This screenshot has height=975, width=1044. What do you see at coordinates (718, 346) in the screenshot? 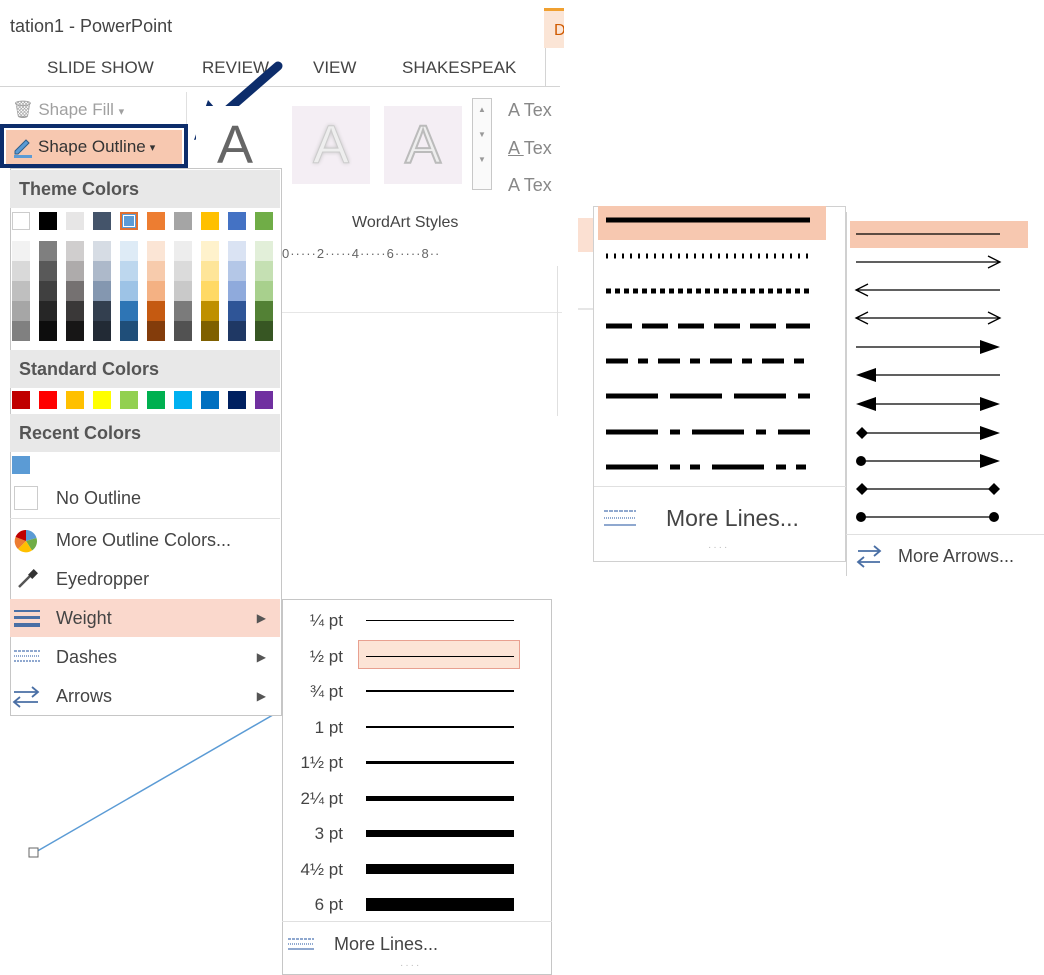
I see `dash-styles-list` at bounding box center [718, 346].